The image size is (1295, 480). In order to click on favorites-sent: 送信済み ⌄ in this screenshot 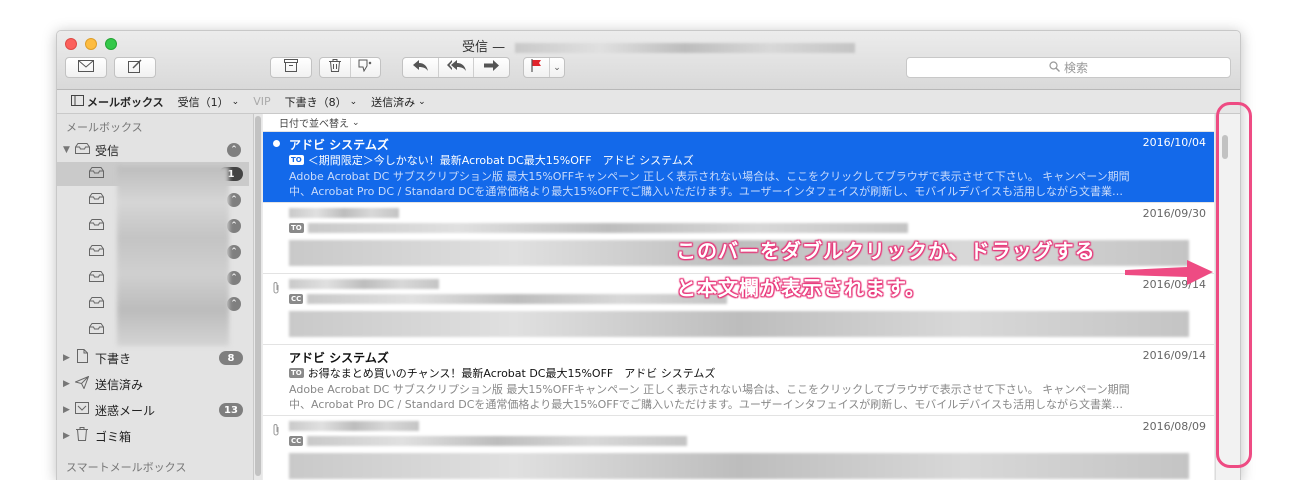, I will do `click(398, 102)`.